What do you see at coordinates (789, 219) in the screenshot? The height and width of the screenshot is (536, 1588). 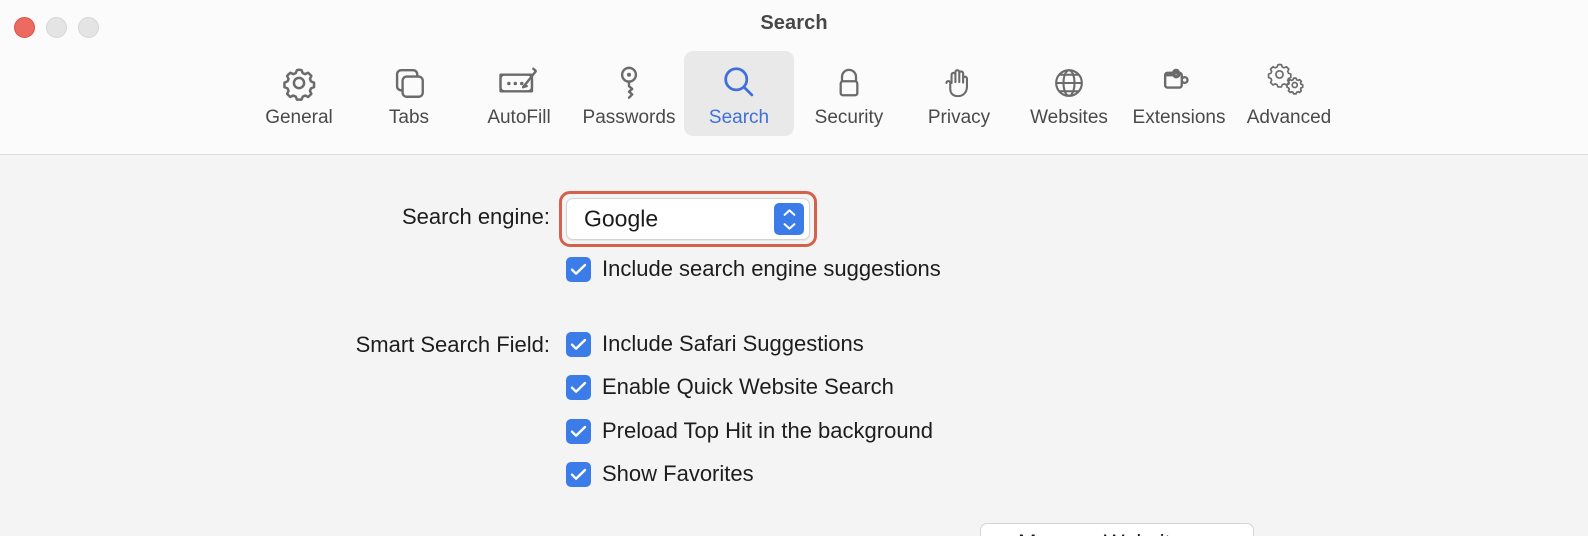 I see `chevron-updown-icon` at bounding box center [789, 219].